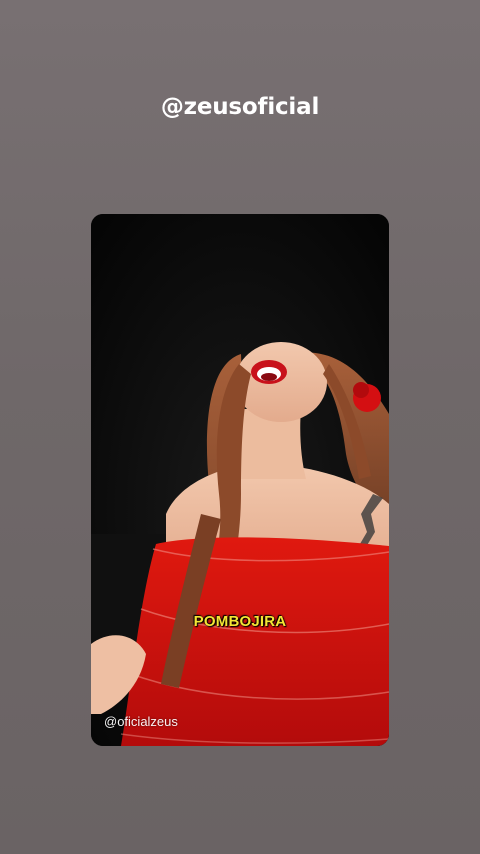  Describe the element at coordinates (240, 107) in the screenshot. I see `story-username: @zeusoficial` at that location.